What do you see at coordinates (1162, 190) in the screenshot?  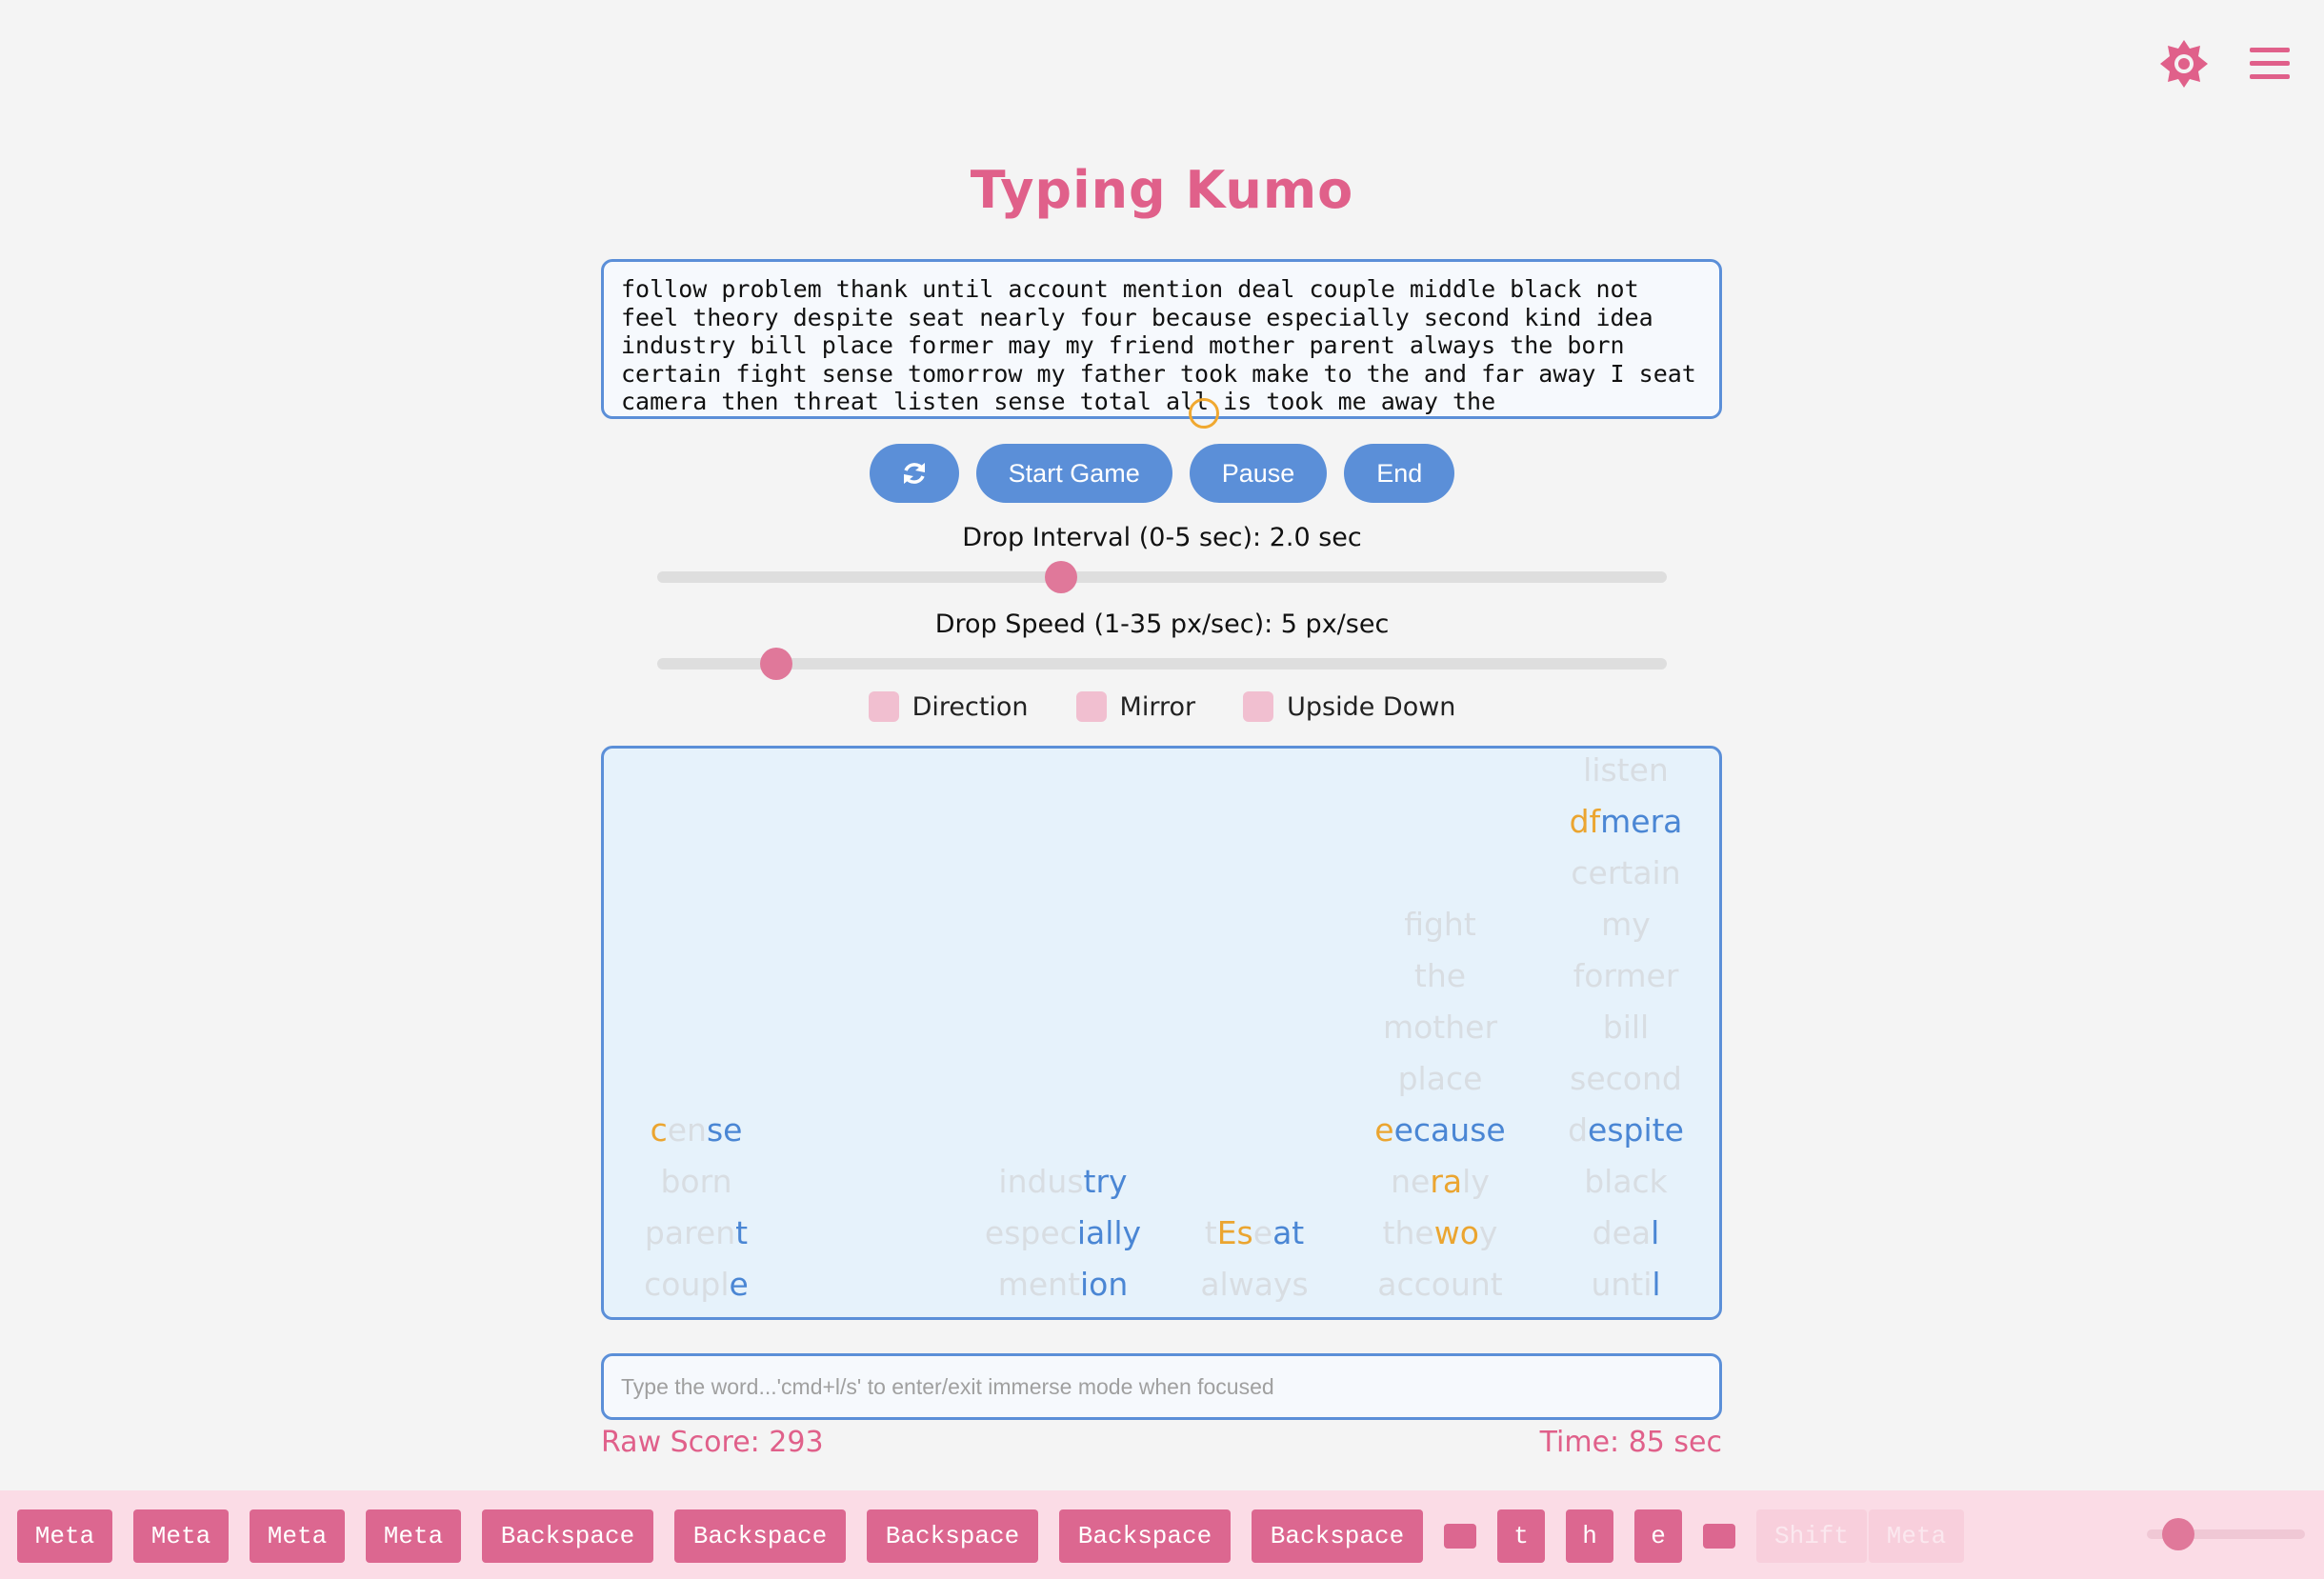 I see `page-title: Typing Kumo` at bounding box center [1162, 190].